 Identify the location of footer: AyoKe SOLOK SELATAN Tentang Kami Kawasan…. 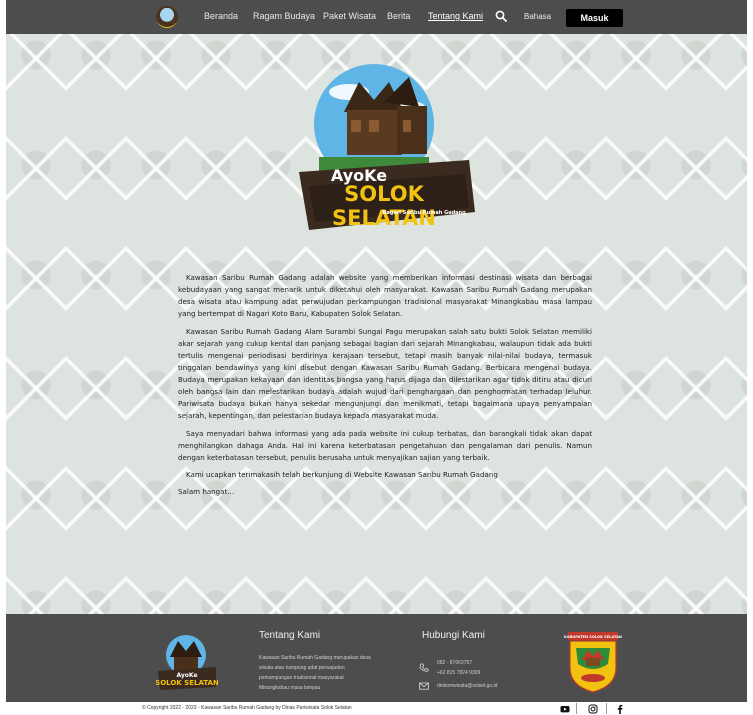
(376, 658).